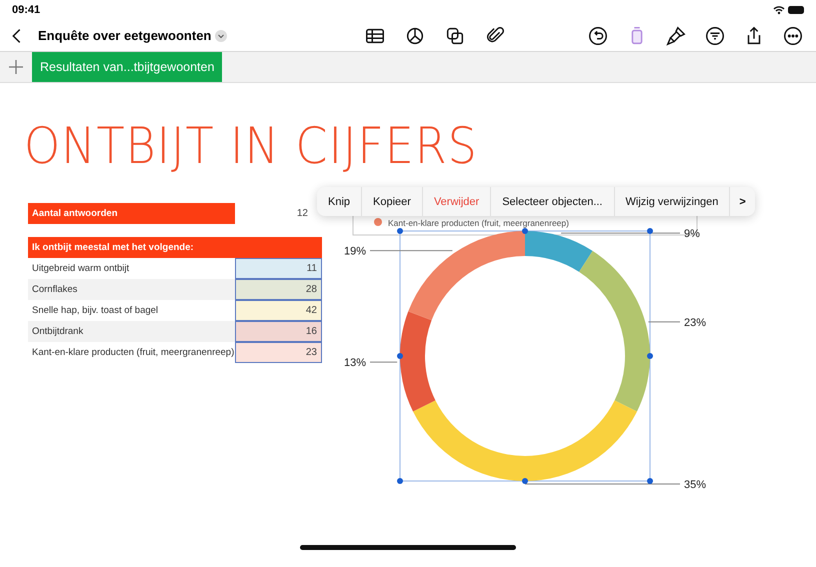 Image resolution: width=816 pixels, height=567 pixels. I want to click on status-icons, so click(789, 10).